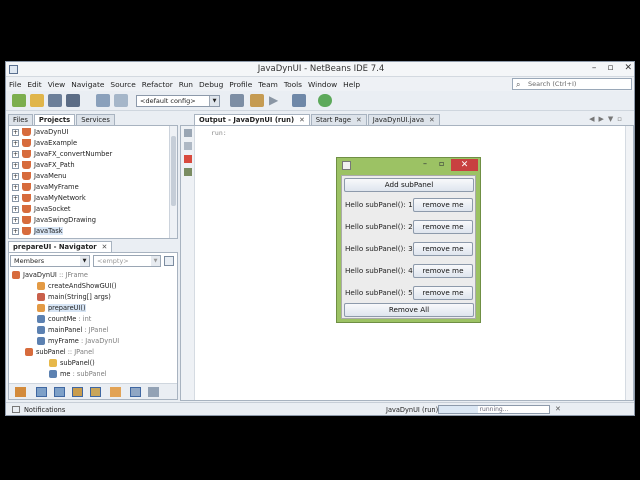 This screenshot has height=480, width=640. What do you see at coordinates (59, 392) in the screenshot?
I see `filter-nonpublic-icon` at bounding box center [59, 392].